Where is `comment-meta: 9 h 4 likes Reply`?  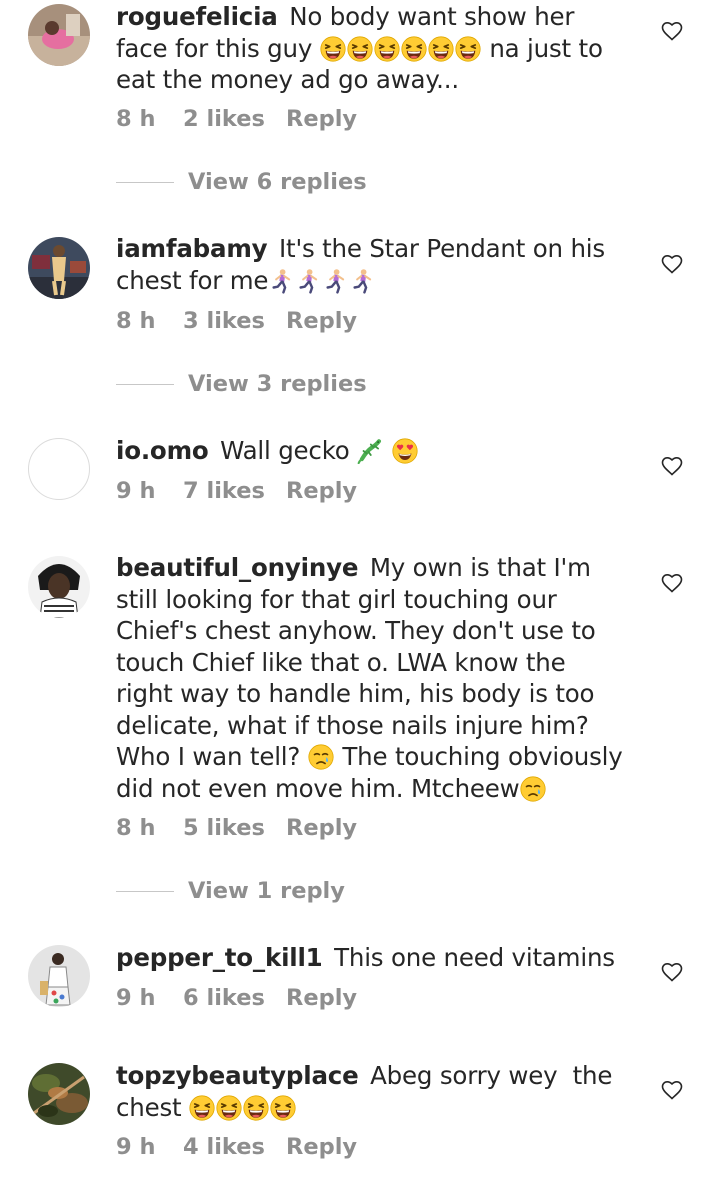 comment-meta: 9 h 4 likes Reply is located at coordinates (236, 1147).